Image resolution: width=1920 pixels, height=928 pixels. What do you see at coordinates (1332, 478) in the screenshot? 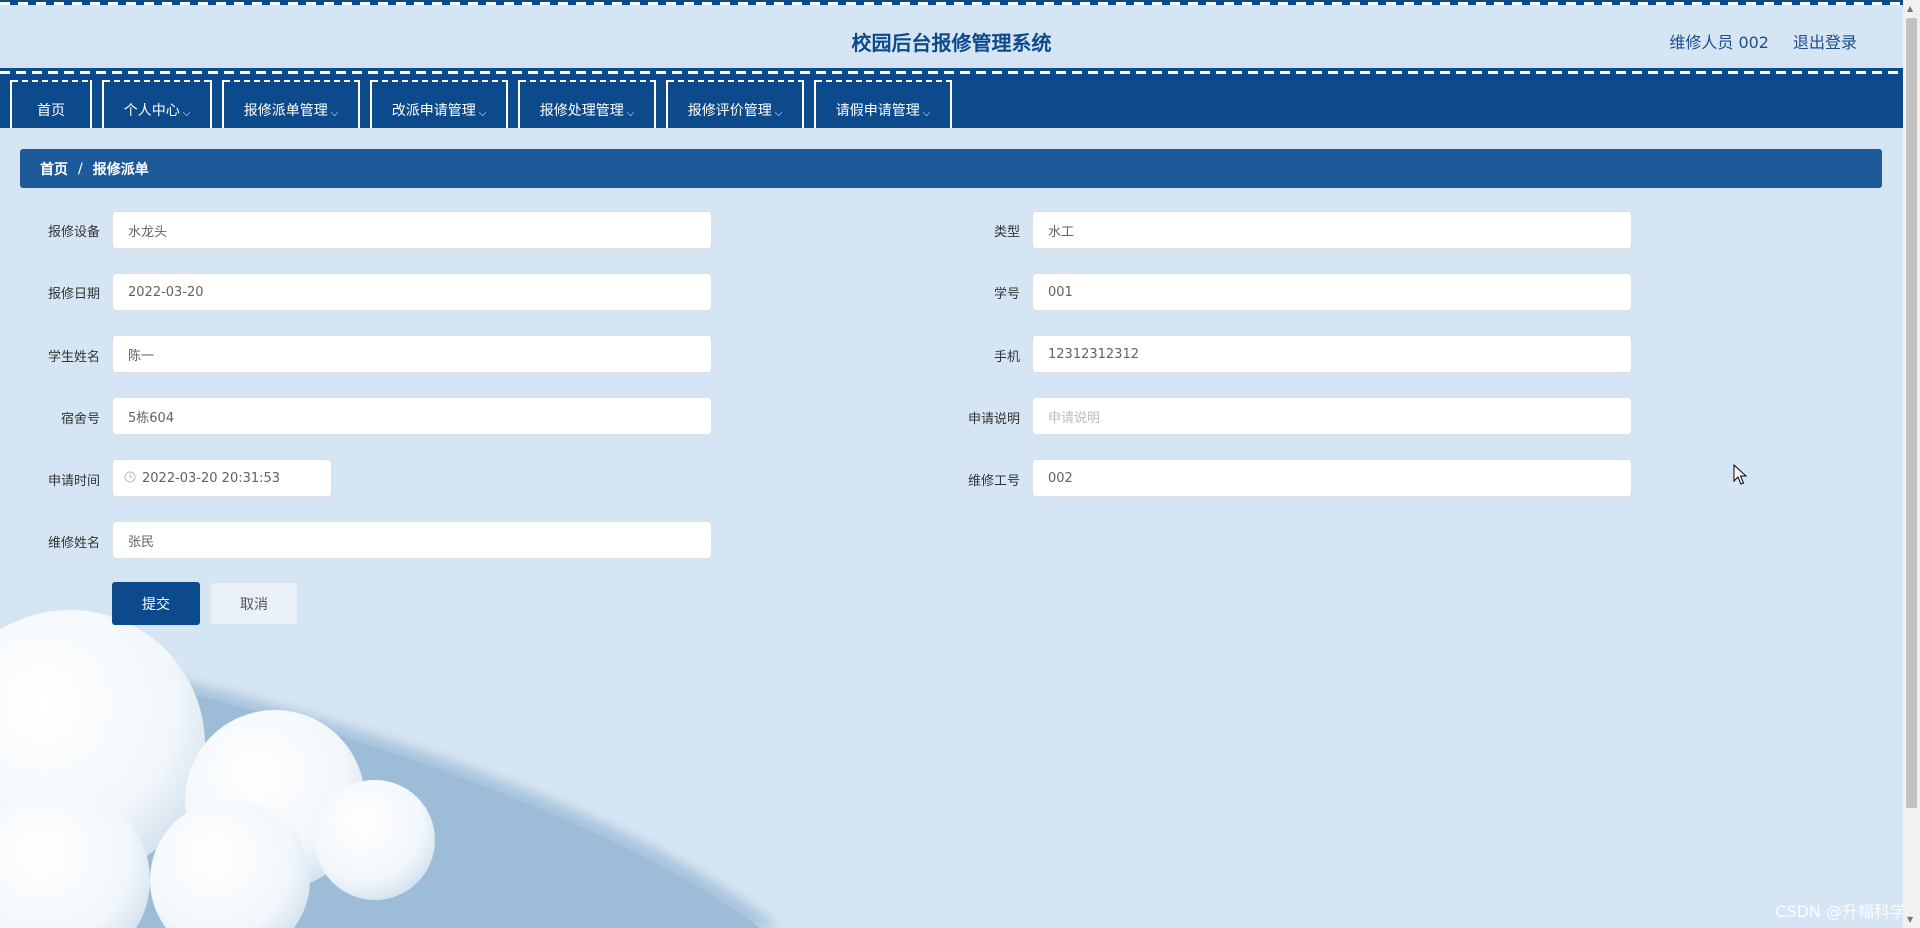
I see `worker-id-input: 002` at bounding box center [1332, 478].